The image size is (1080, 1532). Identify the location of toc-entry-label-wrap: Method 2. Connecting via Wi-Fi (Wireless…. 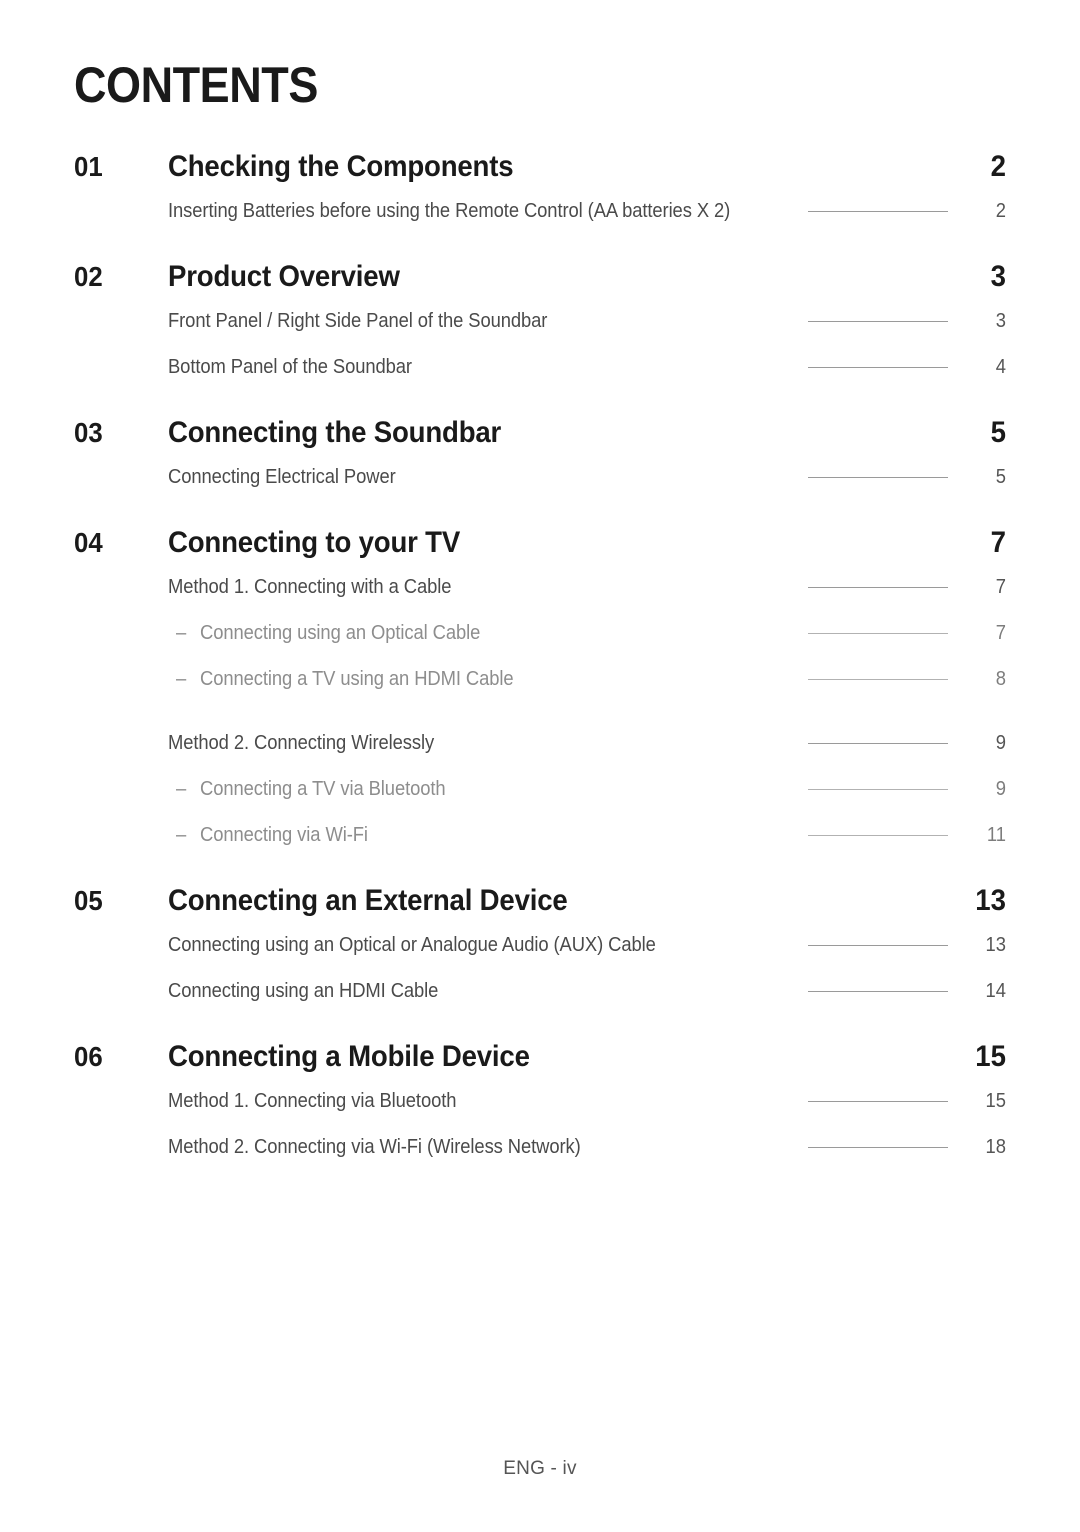
(345, 1147).